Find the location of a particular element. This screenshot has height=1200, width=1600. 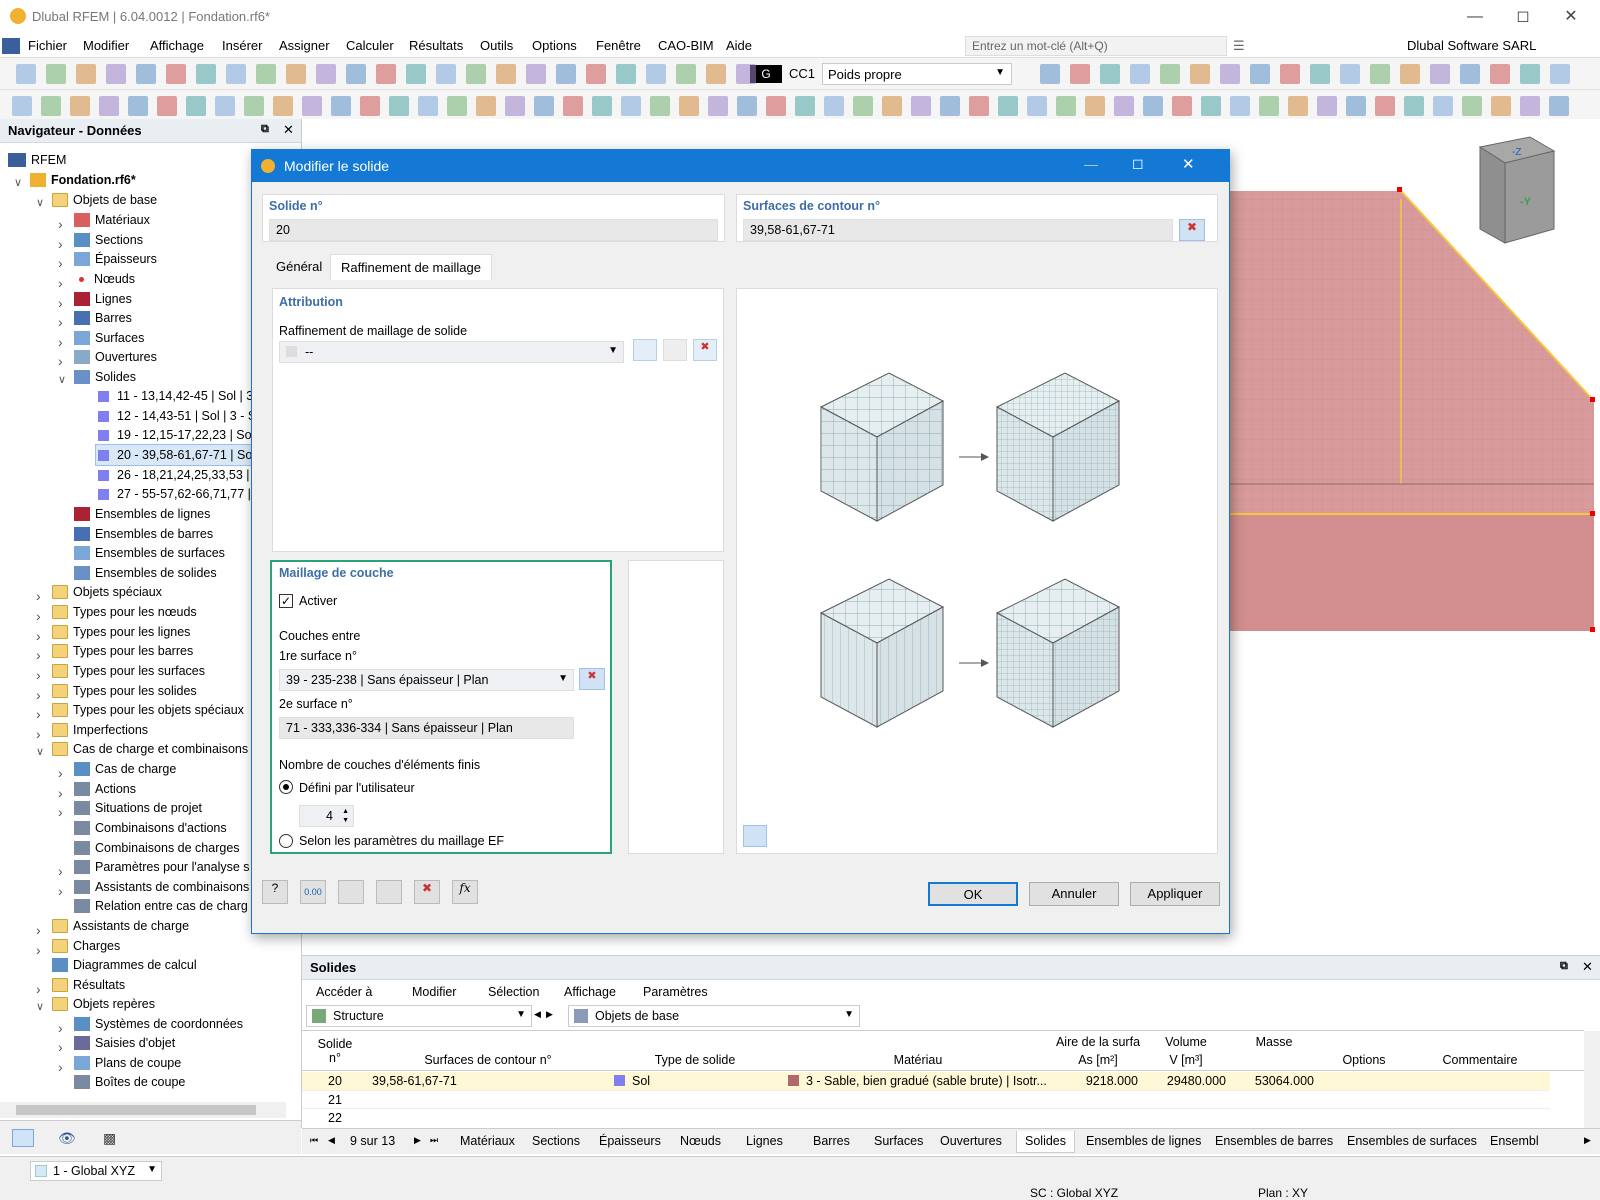

bottom-tab: Ensembles de lignes is located at coordinates (1143, 1142).